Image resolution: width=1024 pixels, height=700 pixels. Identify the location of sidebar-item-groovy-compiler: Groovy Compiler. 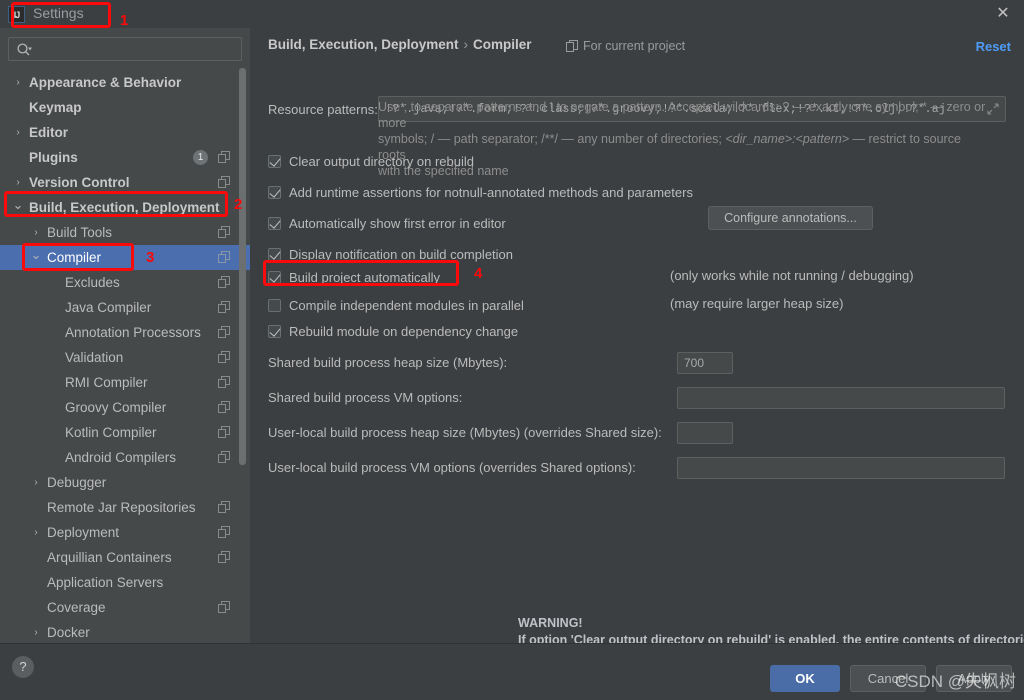
(125, 407).